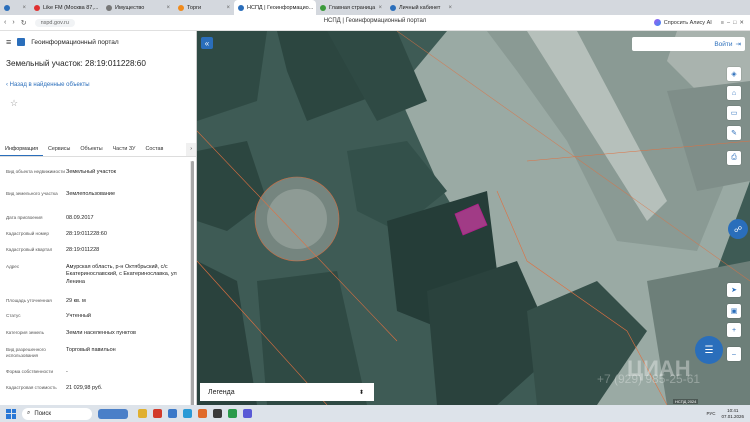  Describe the element at coordinates (98, 42) in the screenshot. I see `panel-header: ≡ Геоинформационный портал` at that location.